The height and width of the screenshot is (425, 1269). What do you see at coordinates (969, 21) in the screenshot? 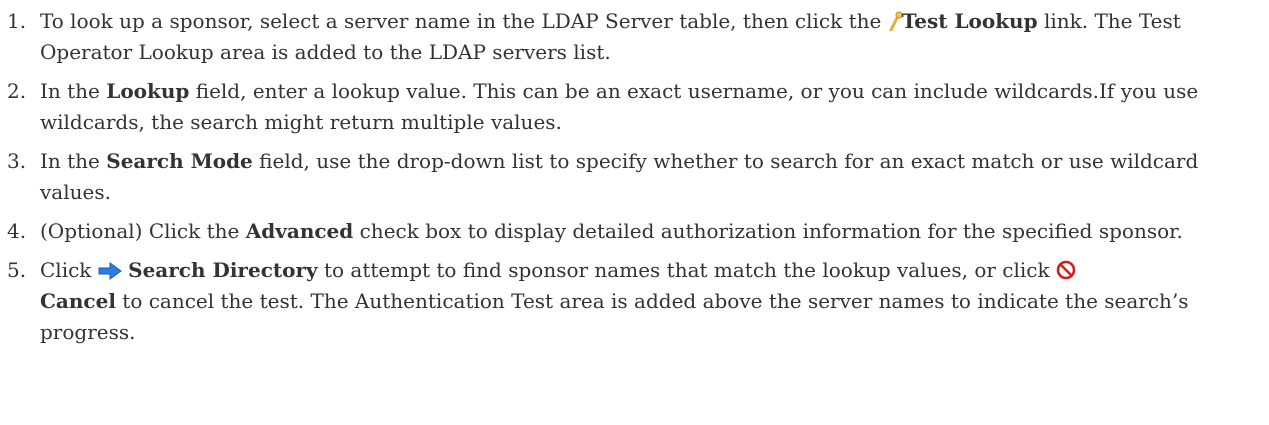
I see `test-lookup-link-label: Test Lookup` at bounding box center [969, 21].